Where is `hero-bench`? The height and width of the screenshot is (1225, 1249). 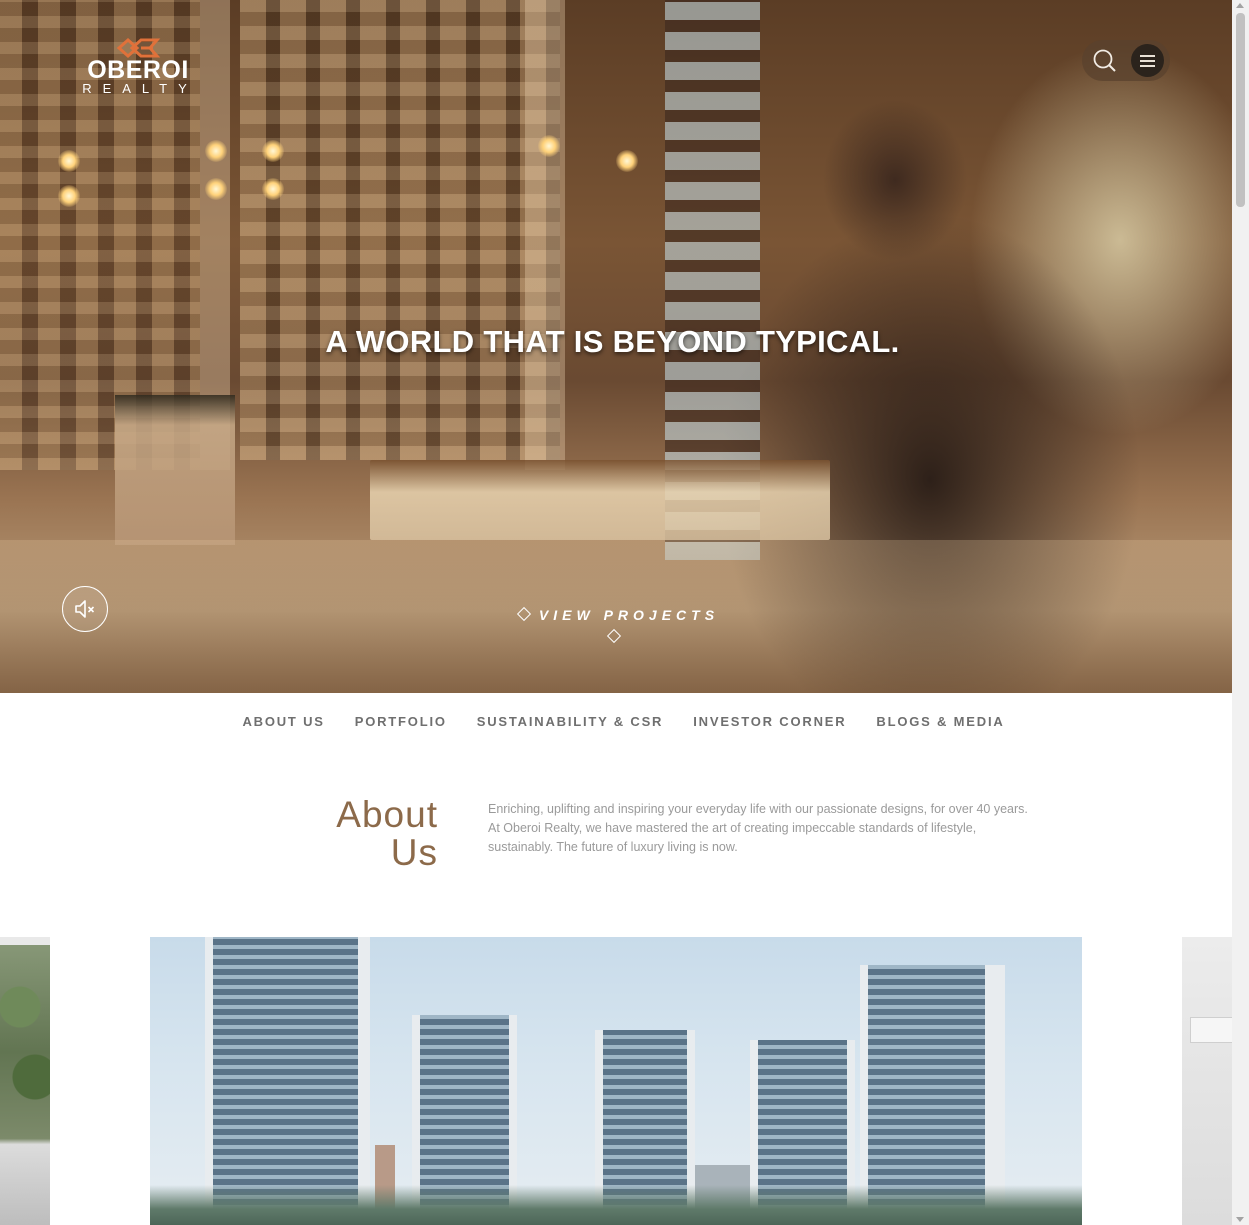 hero-bench is located at coordinates (600, 500).